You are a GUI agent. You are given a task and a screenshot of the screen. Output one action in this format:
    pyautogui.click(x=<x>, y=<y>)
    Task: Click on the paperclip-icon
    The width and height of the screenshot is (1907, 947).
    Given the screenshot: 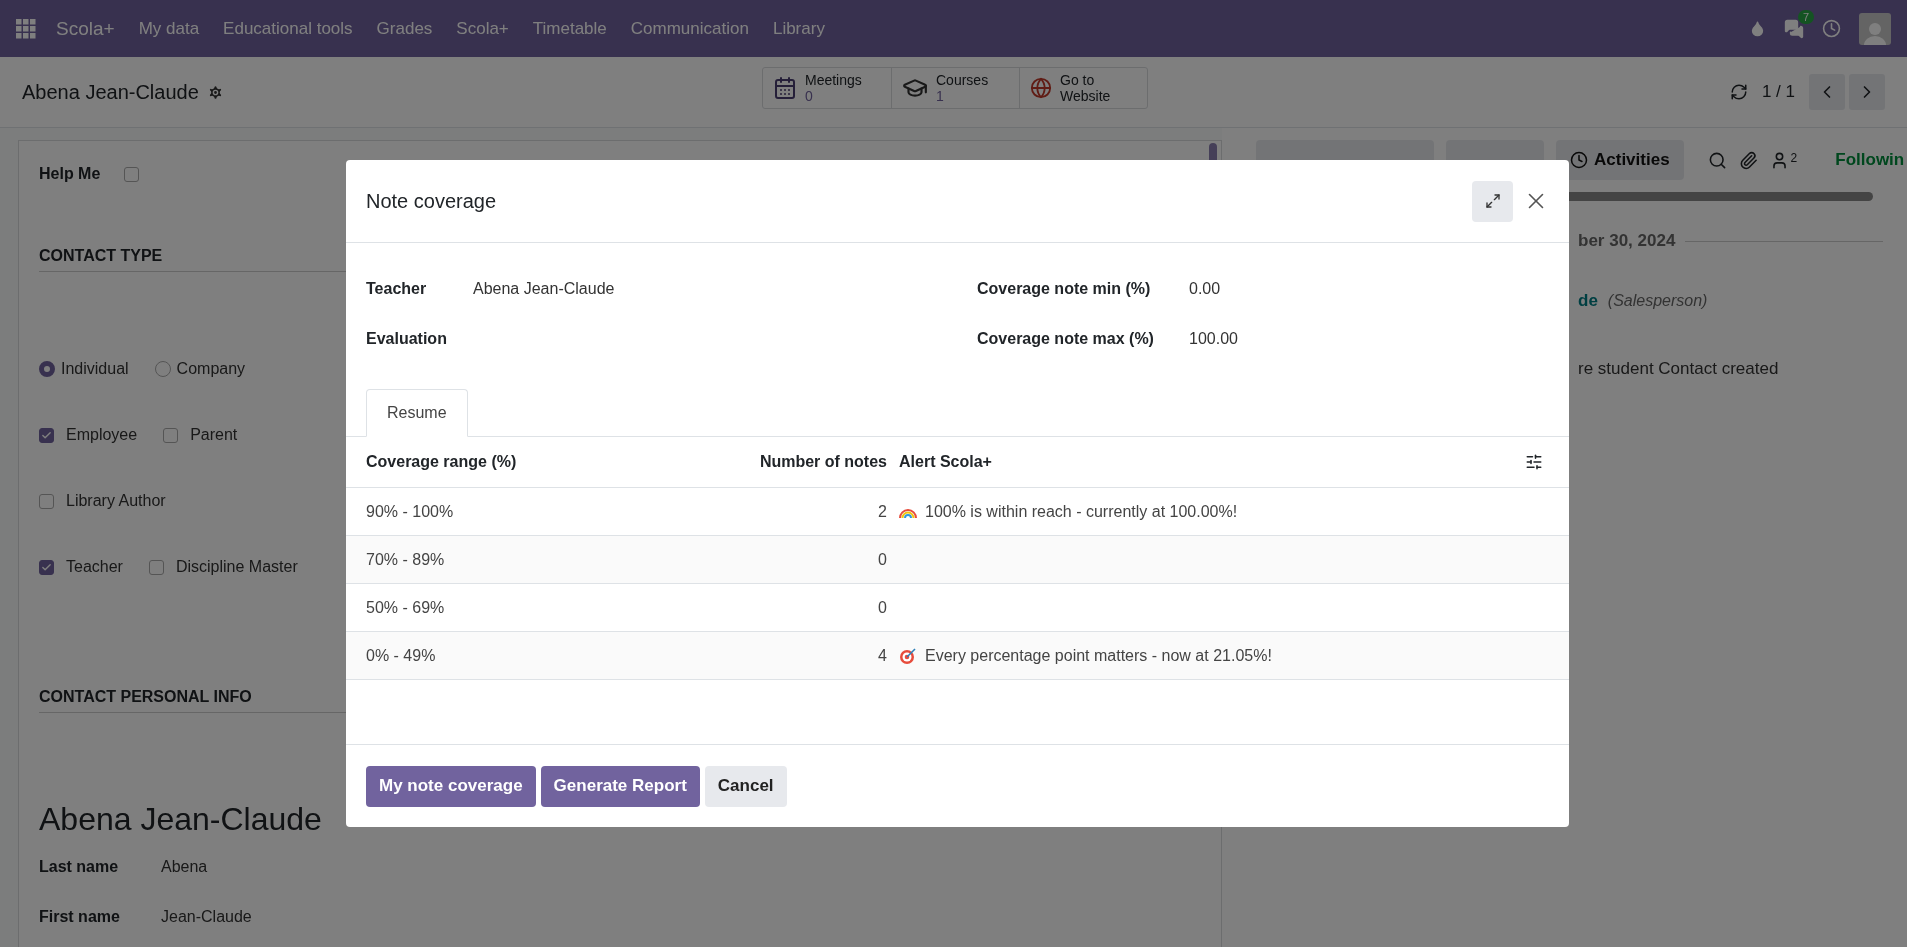 What is the action you would take?
    pyautogui.click(x=1748, y=160)
    